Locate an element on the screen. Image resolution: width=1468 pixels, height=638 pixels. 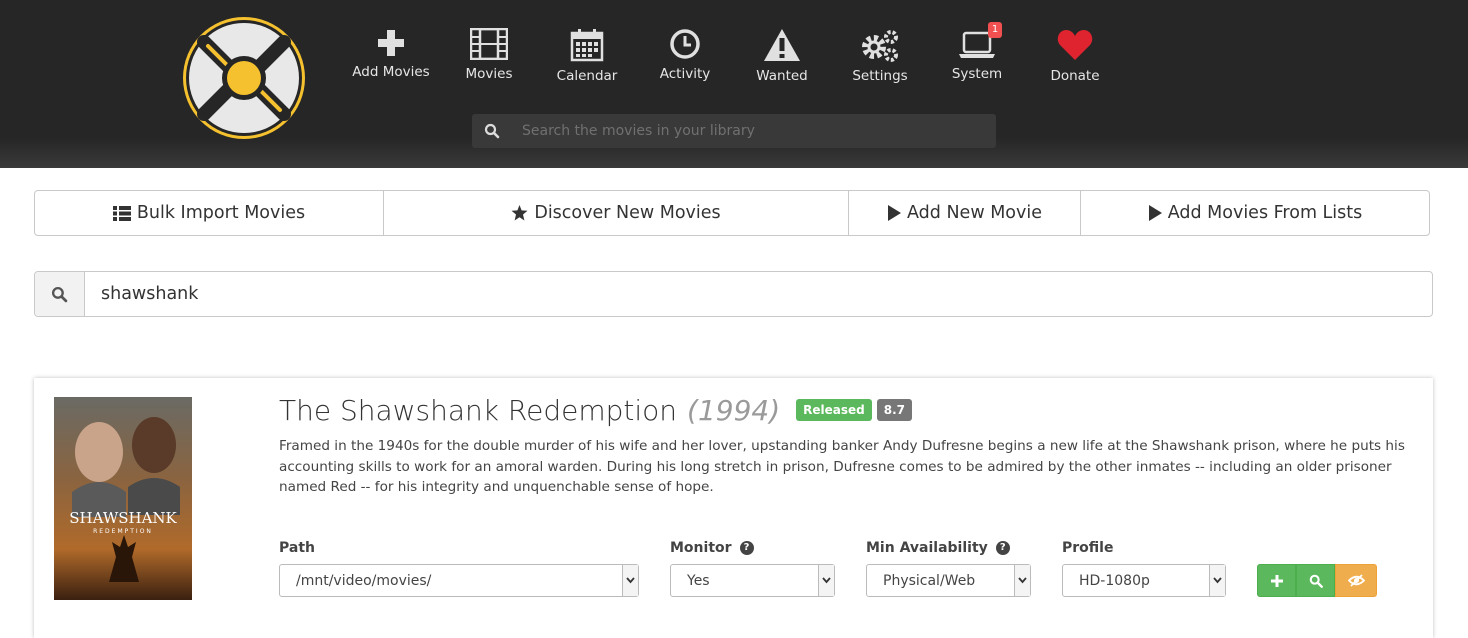
tab-label: Bulk Import Movies is located at coordinates (221, 213).